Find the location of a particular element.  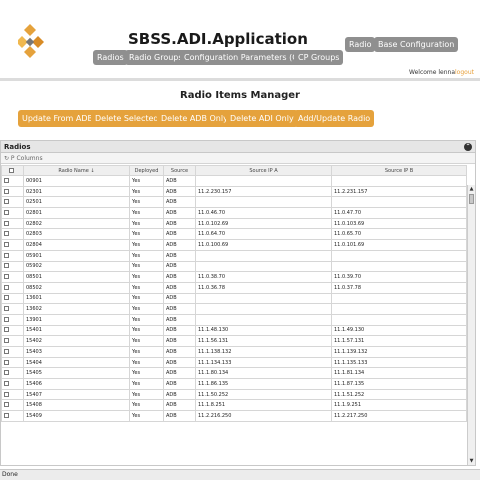

select-all-header is located at coordinates (12, 170).